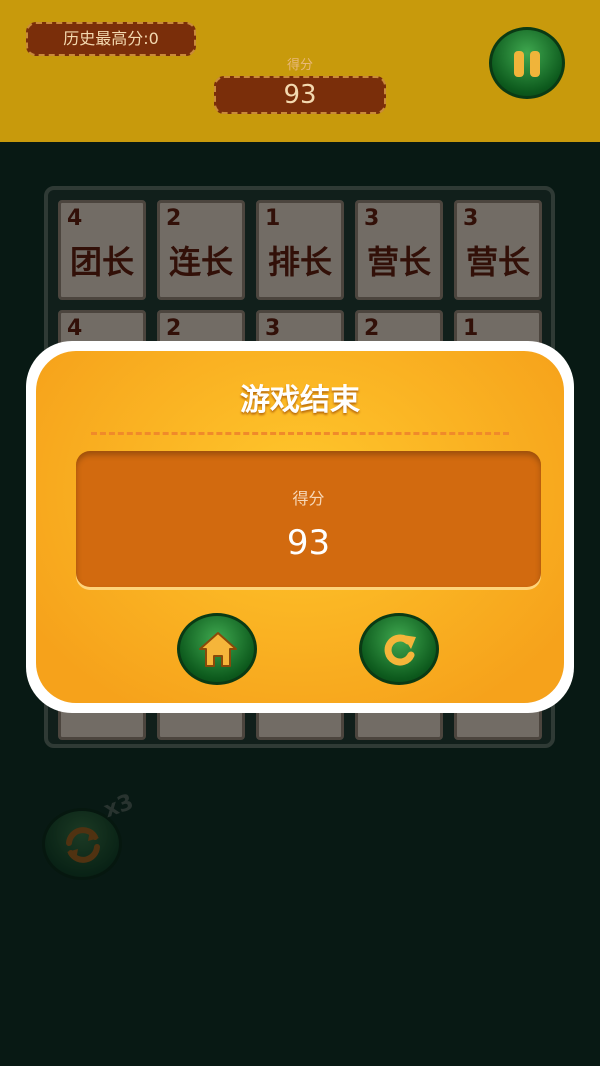  Describe the element at coordinates (300, 433) in the screenshot. I see `divider` at that location.